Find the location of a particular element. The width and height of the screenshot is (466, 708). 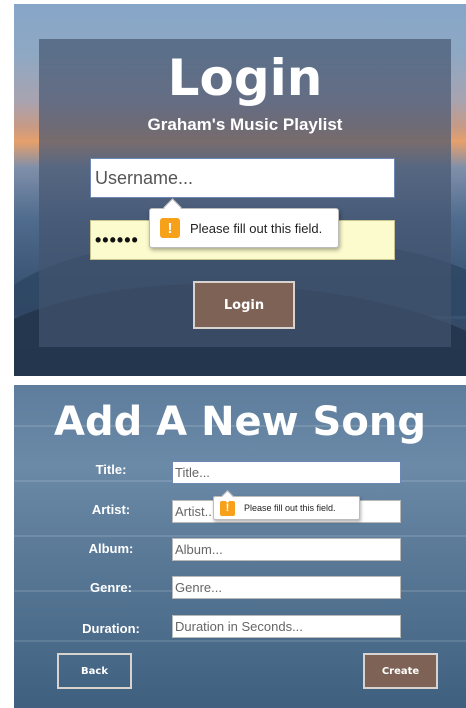

warning-icon: ! is located at coordinates (170, 228).